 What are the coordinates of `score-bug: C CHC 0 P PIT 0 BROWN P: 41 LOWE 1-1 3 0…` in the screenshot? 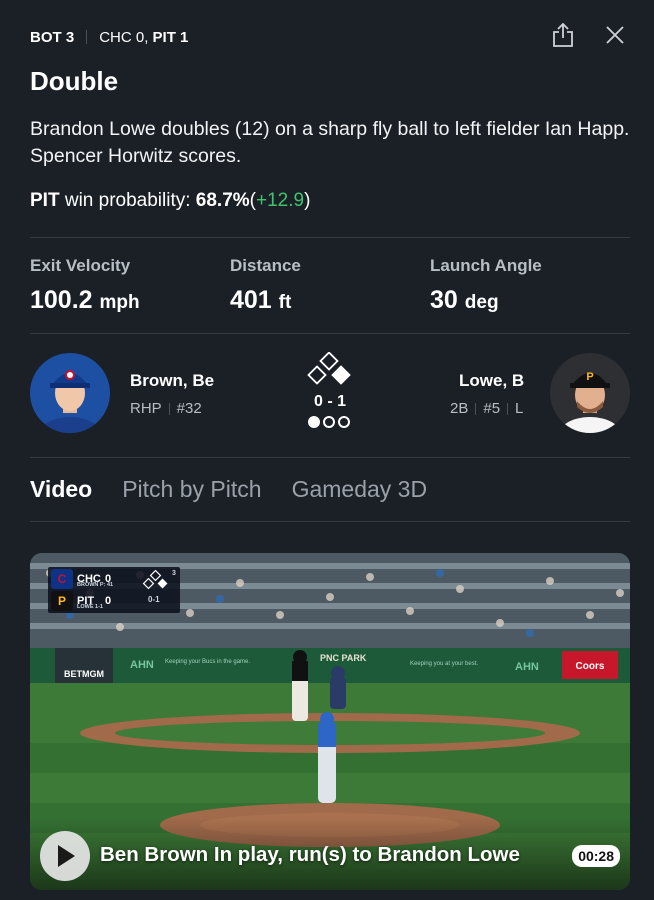 It's located at (114, 590).